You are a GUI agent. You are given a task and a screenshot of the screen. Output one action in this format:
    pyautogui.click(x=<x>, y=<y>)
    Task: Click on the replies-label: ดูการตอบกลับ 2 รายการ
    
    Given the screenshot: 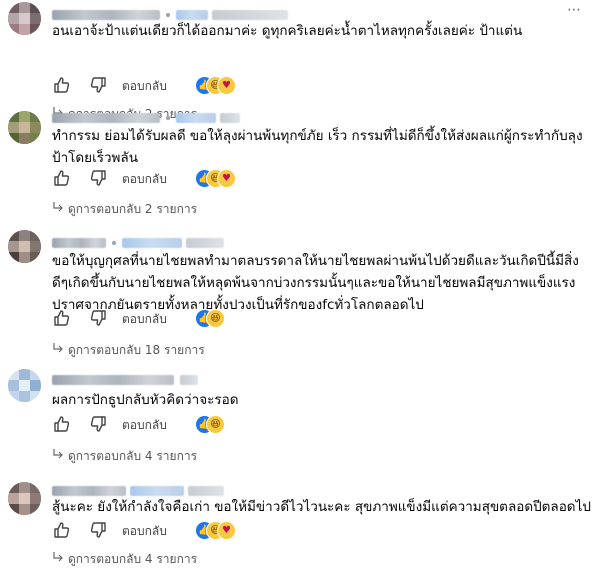 What is the action you would take?
    pyautogui.click(x=133, y=209)
    